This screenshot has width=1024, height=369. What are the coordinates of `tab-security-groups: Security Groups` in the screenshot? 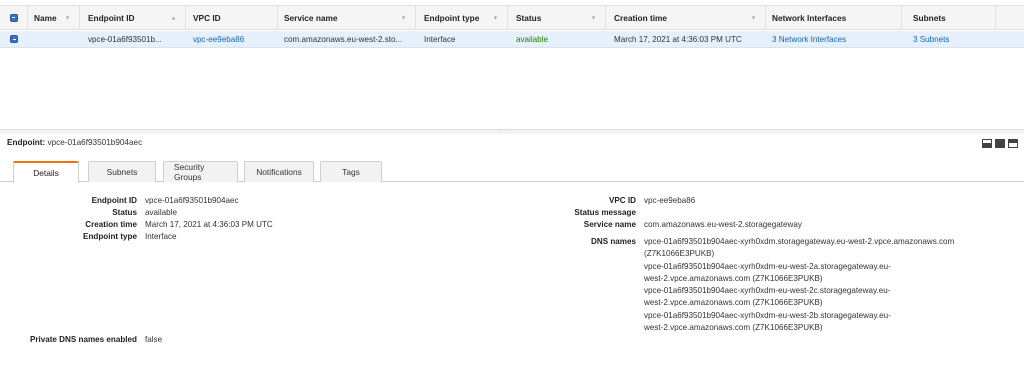 It's located at (200, 171).